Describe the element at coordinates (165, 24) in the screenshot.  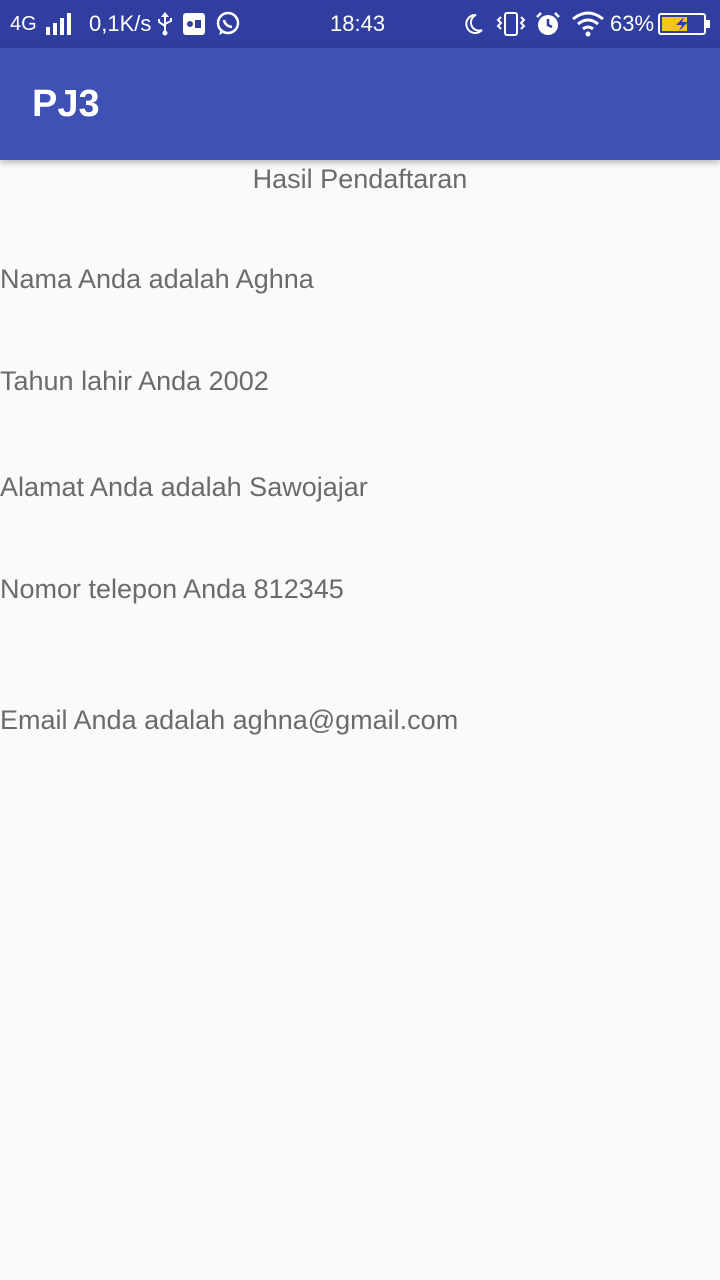
I see `usb-icon` at that location.